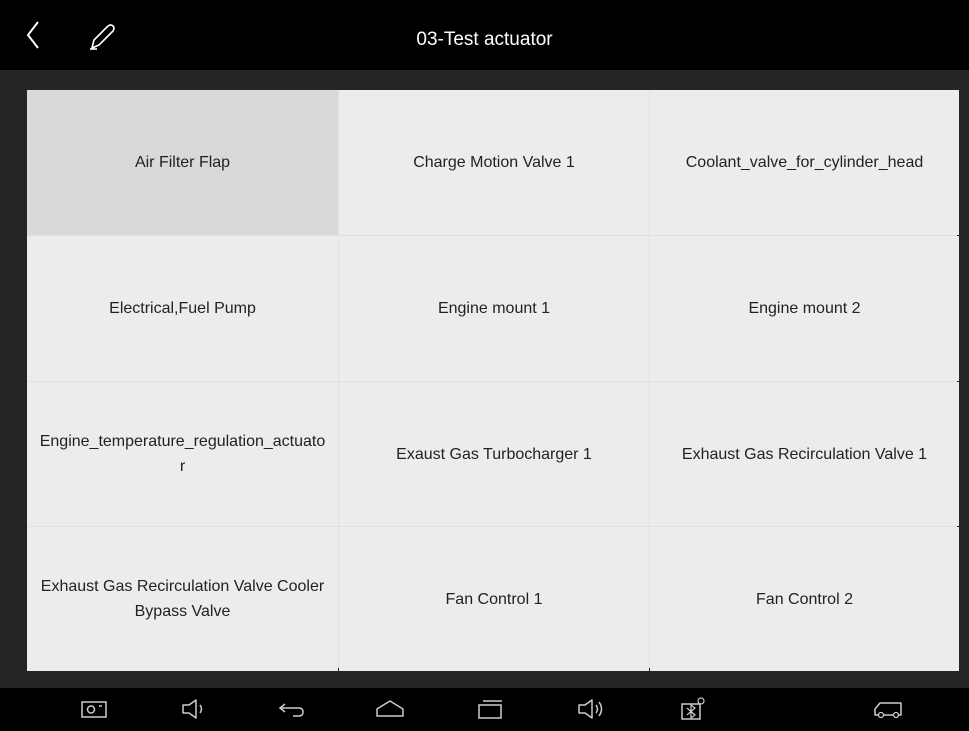 This screenshot has height=731, width=969. I want to click on bluetooth-adapter-icon, so click(693, 708).